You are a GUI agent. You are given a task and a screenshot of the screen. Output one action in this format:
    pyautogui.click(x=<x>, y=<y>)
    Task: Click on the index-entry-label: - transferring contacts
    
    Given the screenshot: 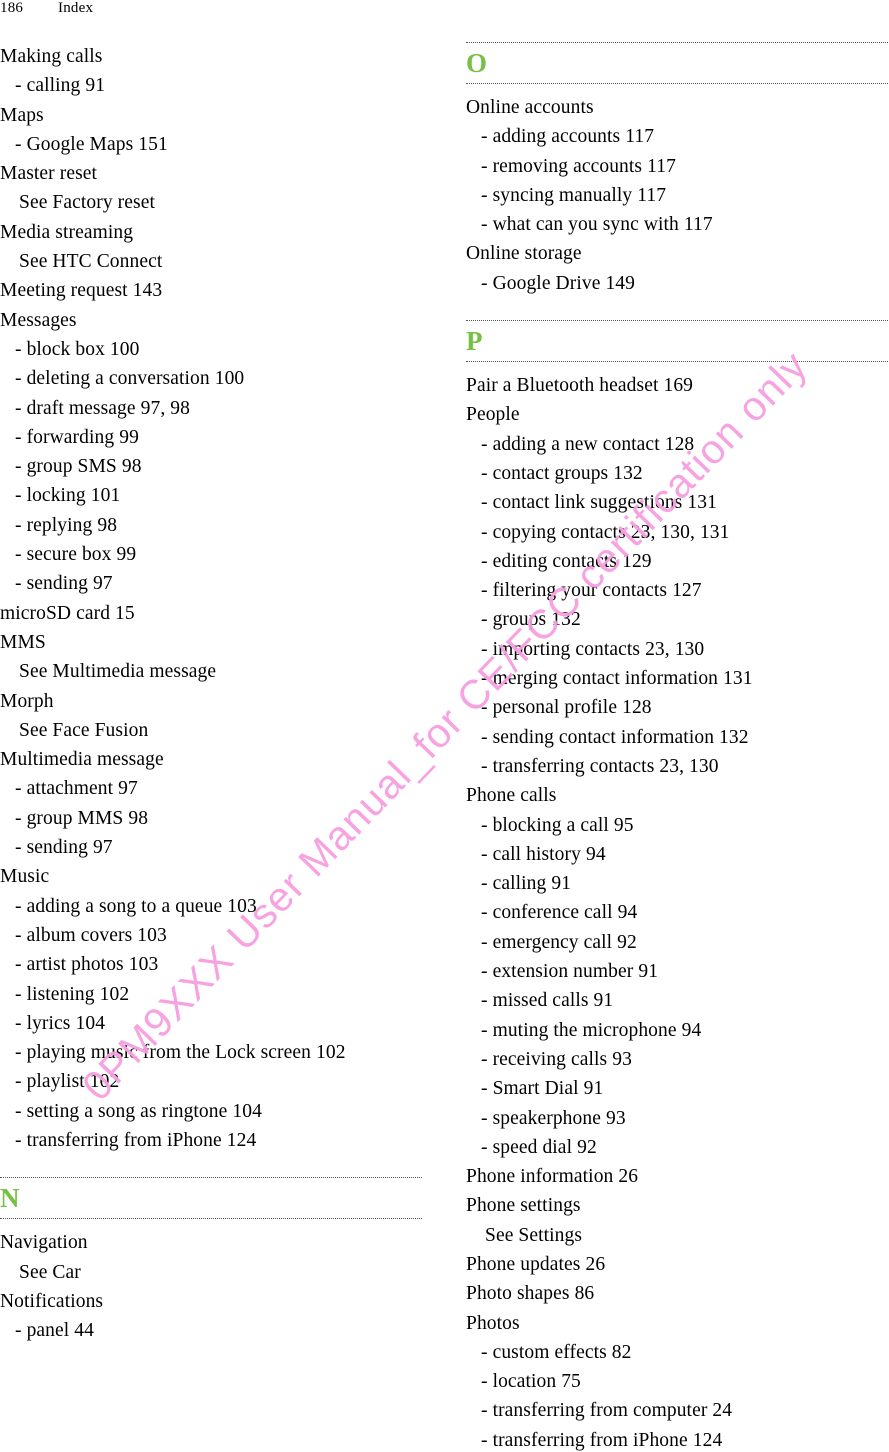 What is the action you would take?
    pyautogui.click(x=568, y=766)
    